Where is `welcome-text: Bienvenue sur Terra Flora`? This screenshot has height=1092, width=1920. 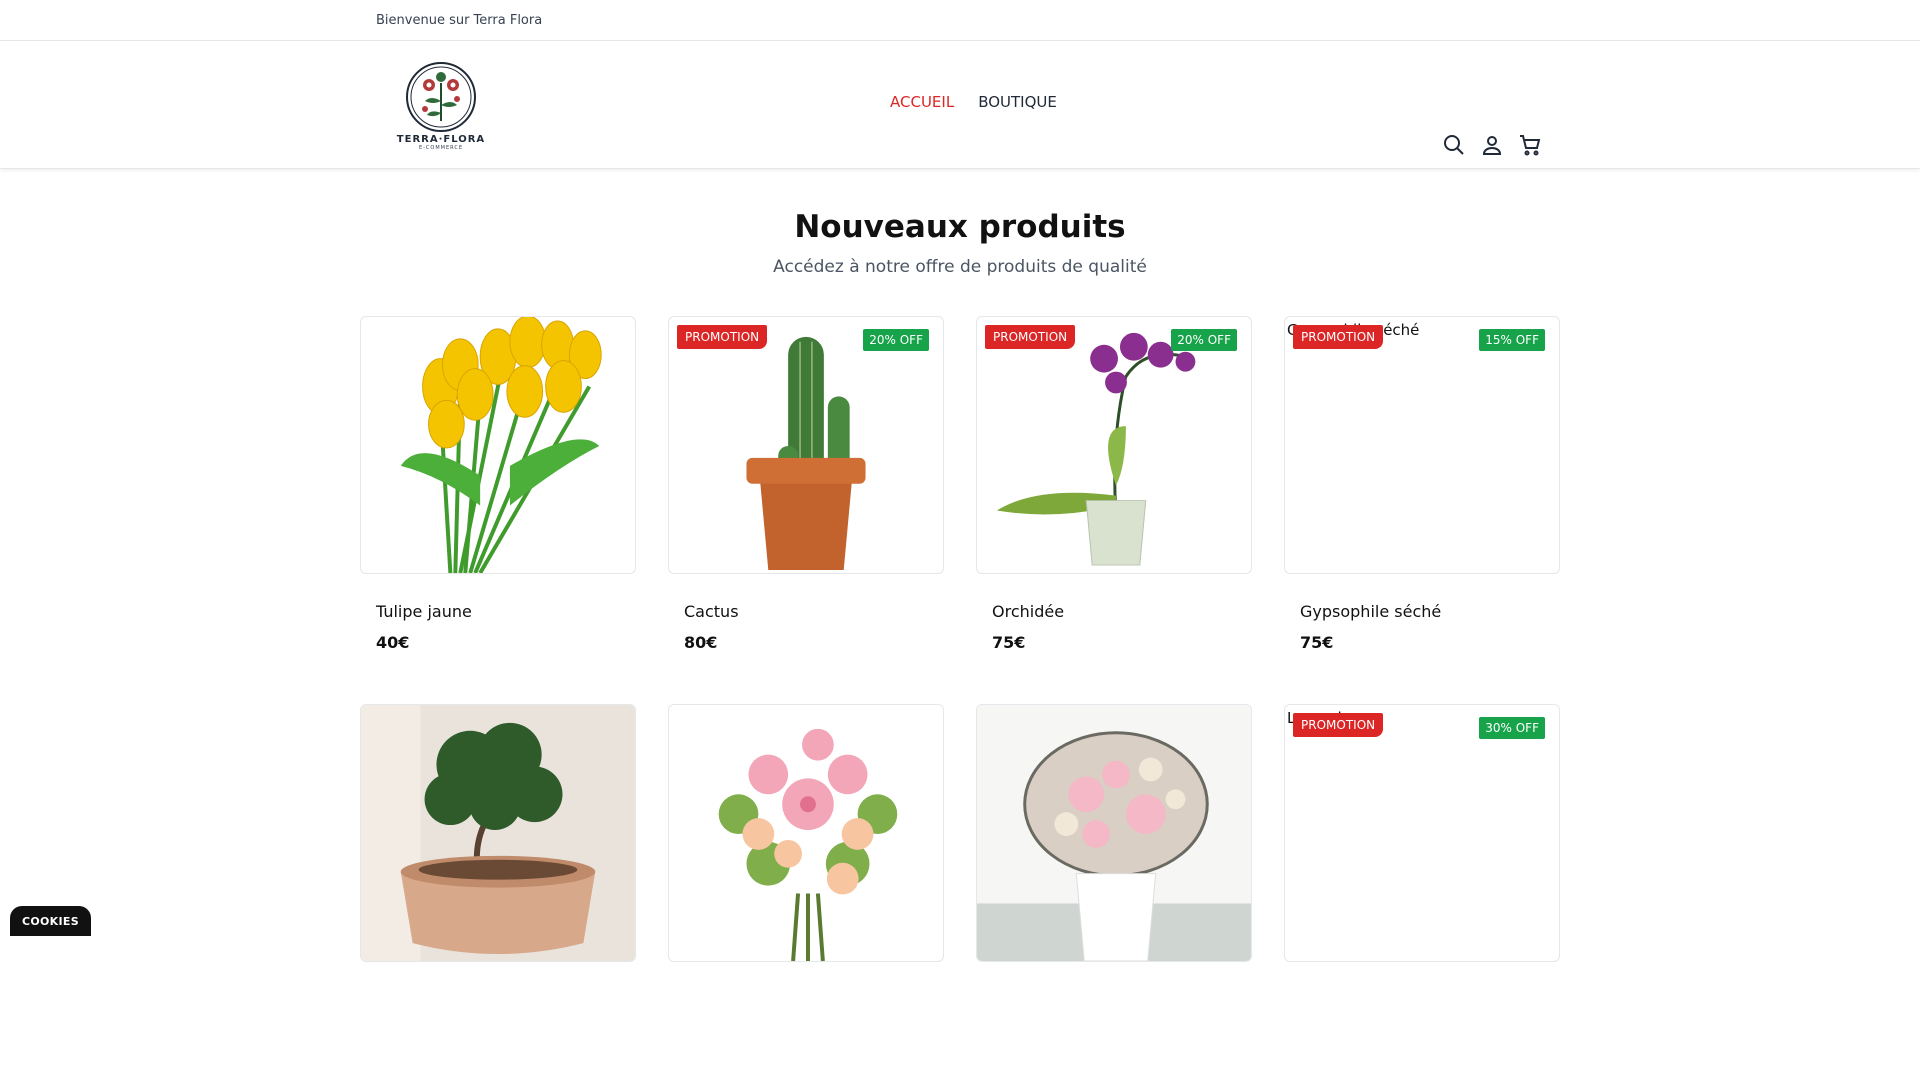
welcome-text: Bienvenue sur Terra Flora is located at coordinates (459, 20).